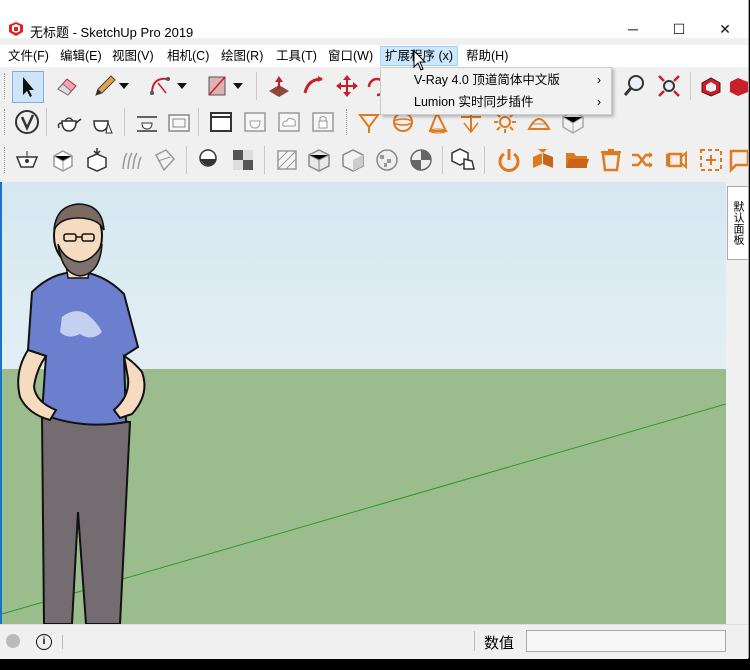  What do you see at coordinates (738, 160) in the screenshot?
I see `lumion-chat-button` at bounding box center [738, 160].